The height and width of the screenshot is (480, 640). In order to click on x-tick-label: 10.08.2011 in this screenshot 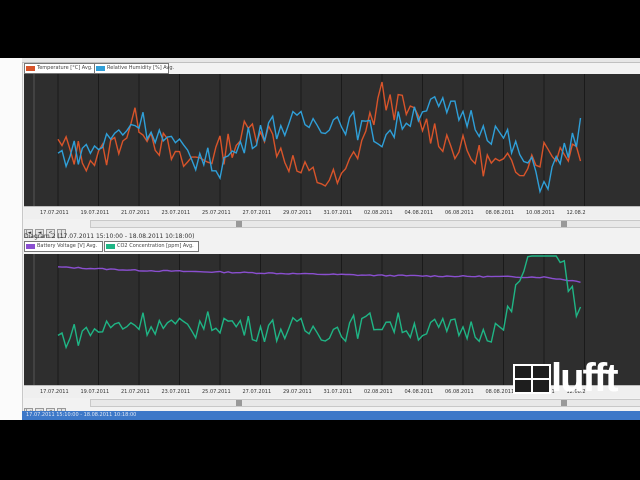, I will do `click(540, 213)`.